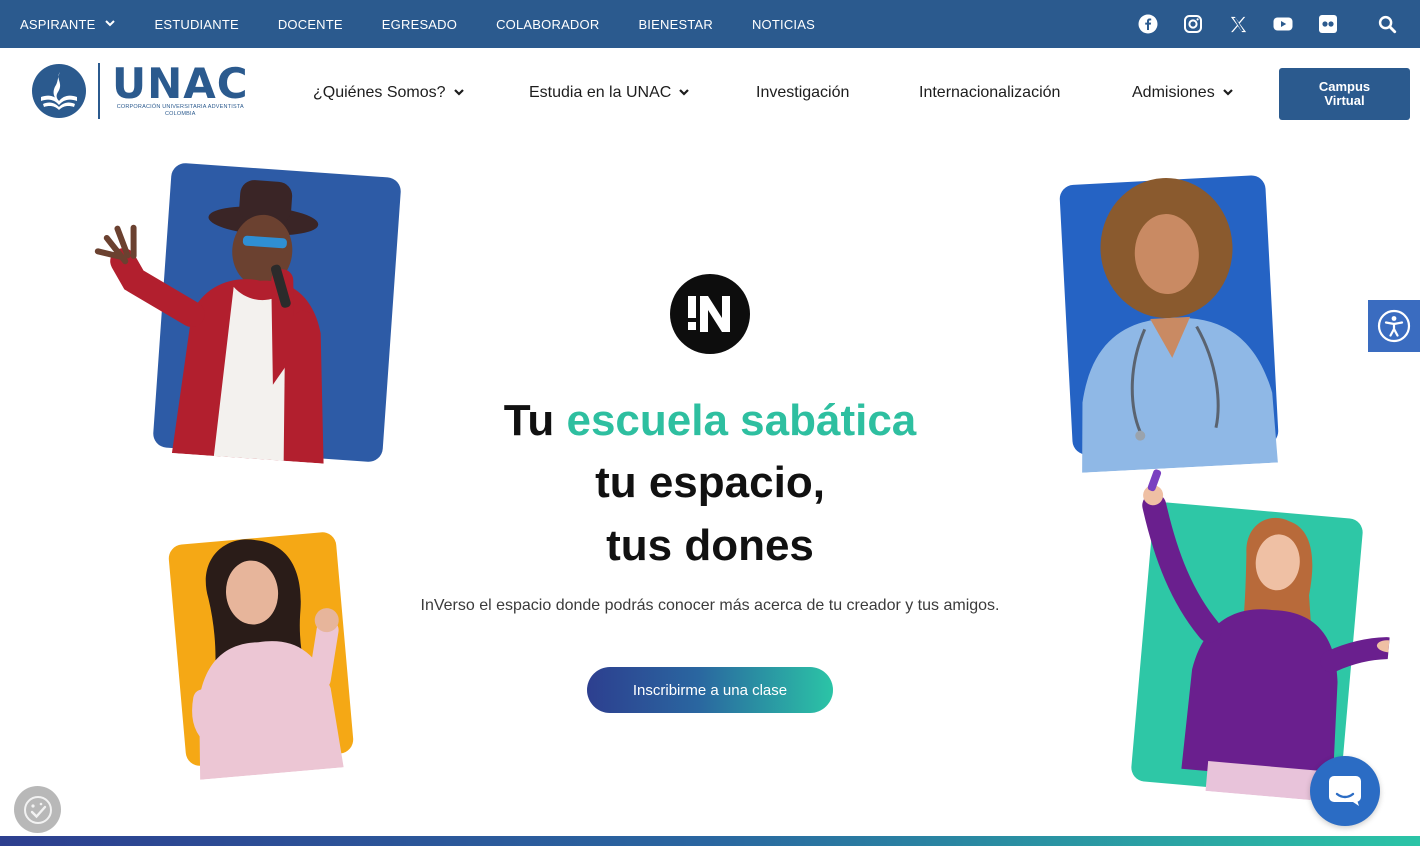 The image size is (1420, 846). What do you see at coordinates (802, 93) in the screenshot?
I see `nav-investigacion: Investigación` at bounding box center [802, 93].